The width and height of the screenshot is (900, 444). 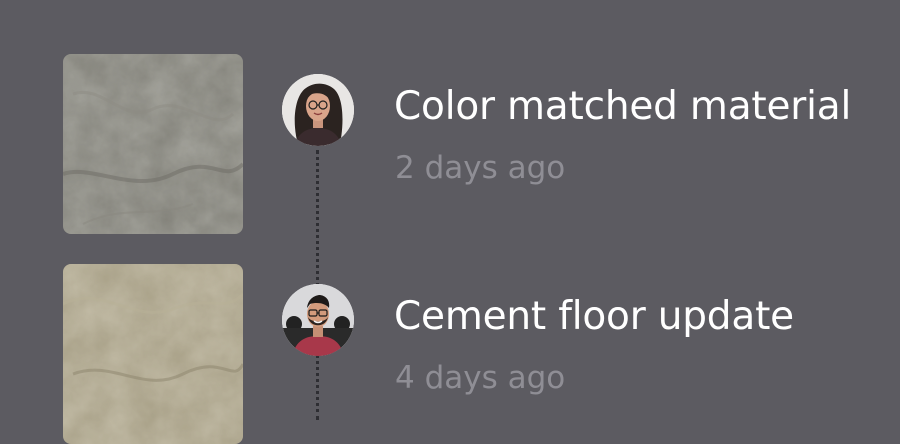 What do you see at coordinates (594, 316) in the screenshot?
I see `activity-title: Cement floor update` at bounding box center [594, 316].